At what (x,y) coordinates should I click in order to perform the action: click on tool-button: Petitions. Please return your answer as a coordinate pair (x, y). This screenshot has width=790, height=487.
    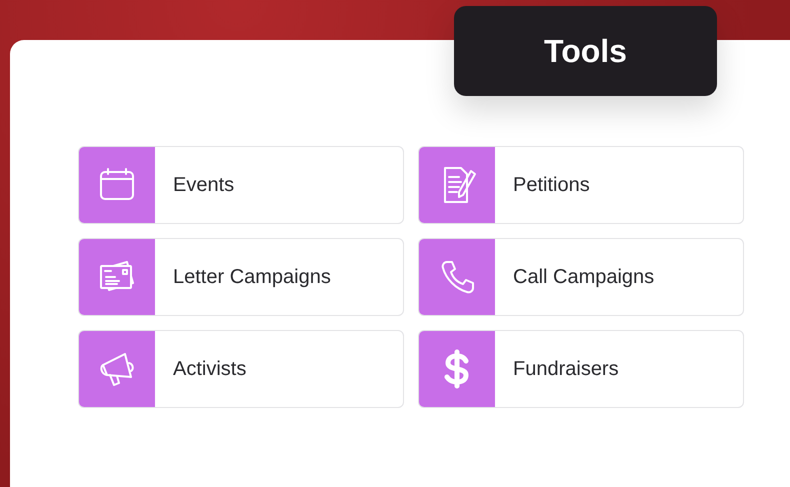
    Looking at the image, I should click on (581, 185).